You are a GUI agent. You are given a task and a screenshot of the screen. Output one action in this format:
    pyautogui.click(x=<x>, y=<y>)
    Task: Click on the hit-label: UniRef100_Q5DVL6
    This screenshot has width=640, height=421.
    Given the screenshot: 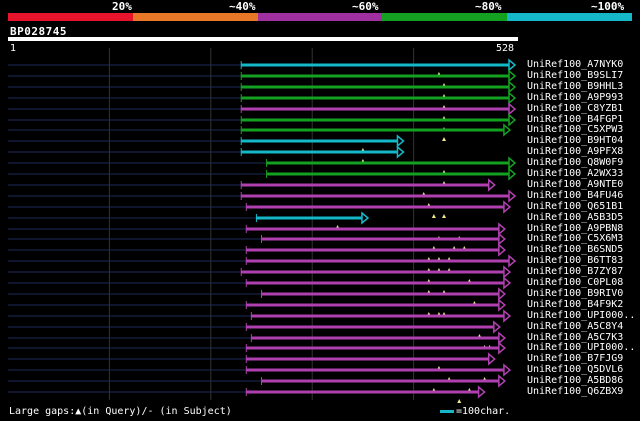 What is the action you would take?
    pyautogui.click(x=575, y=369)
    